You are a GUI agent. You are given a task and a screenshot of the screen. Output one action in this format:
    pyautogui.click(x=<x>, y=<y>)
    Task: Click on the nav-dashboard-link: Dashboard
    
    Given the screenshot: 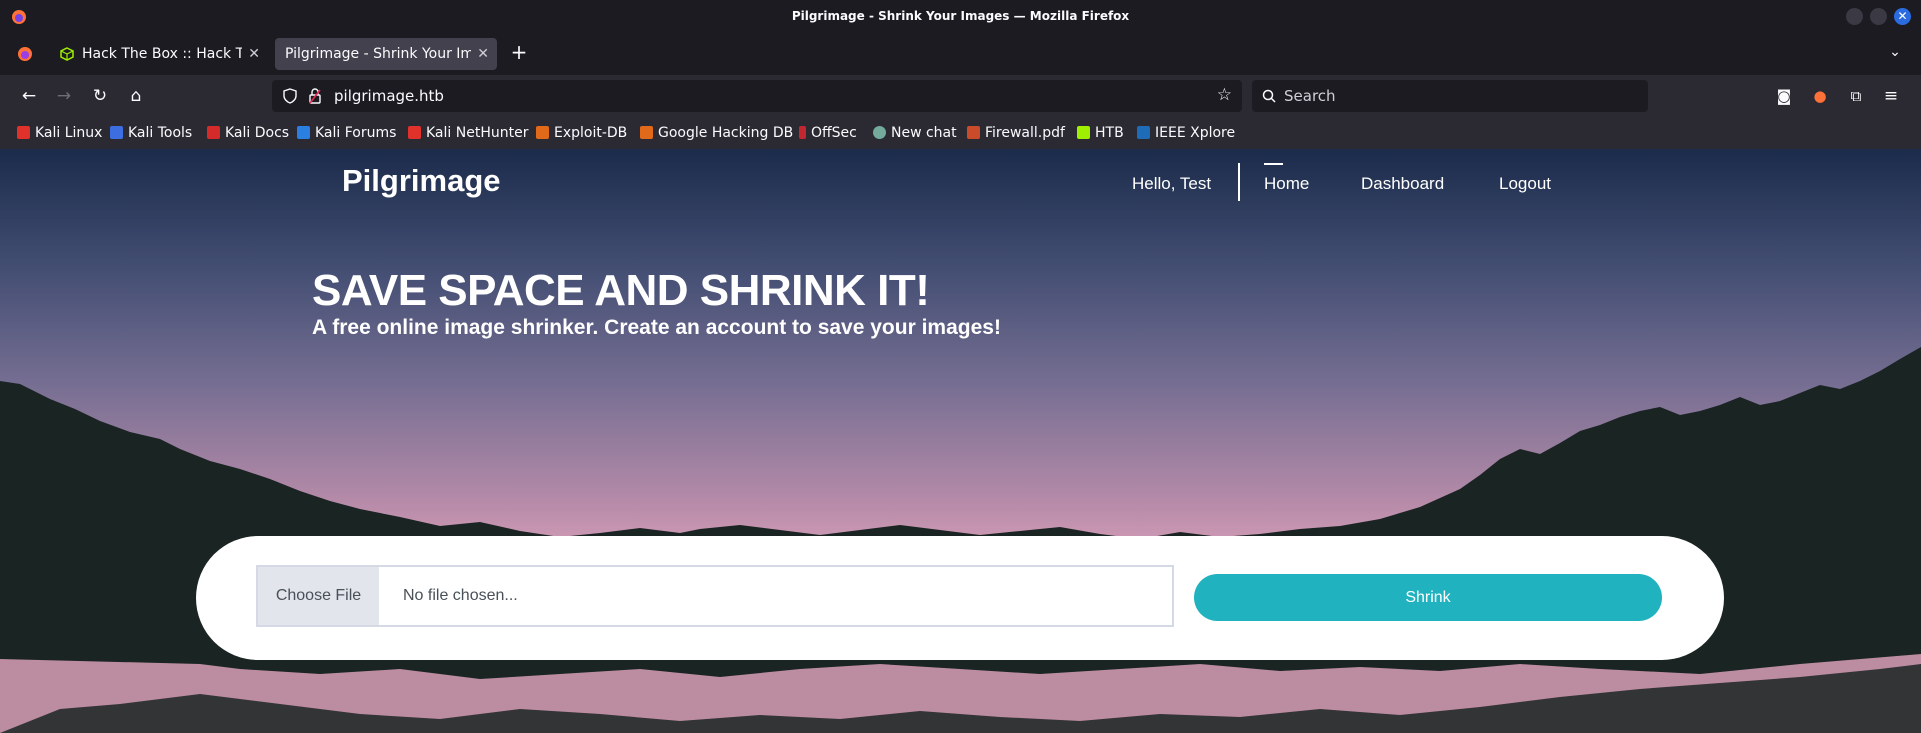 What is the action you would take?
    pyautogui.click(x=1402, y=184)
    